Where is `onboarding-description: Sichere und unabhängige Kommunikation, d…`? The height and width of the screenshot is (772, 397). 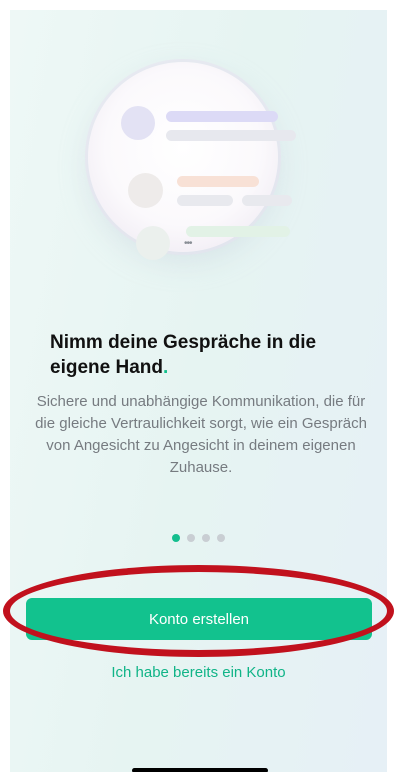 onboarding-description: Sichere und unabhängige Kommunikation, d… is located at coordinates (201, 434).